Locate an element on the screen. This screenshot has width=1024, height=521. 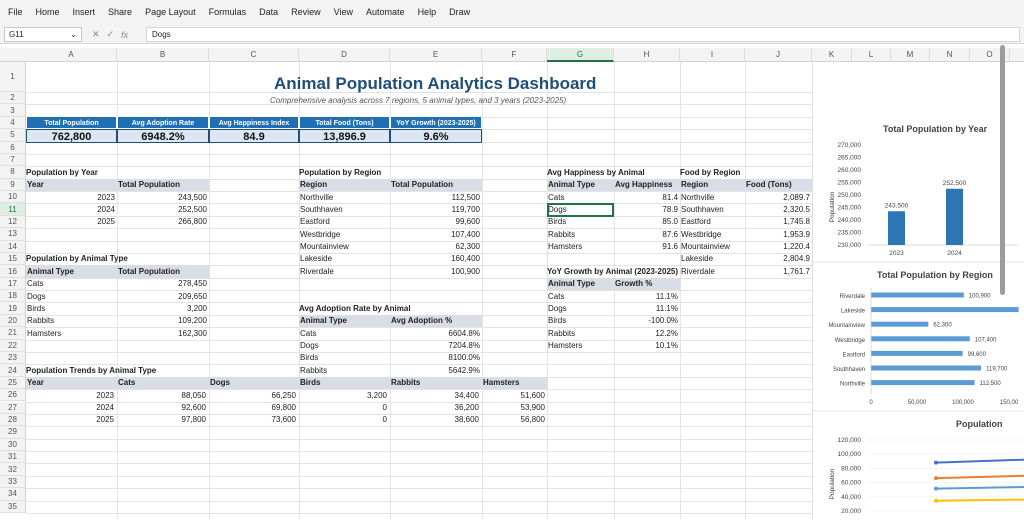
row-header: 28 is located at coordinates (13, 420).